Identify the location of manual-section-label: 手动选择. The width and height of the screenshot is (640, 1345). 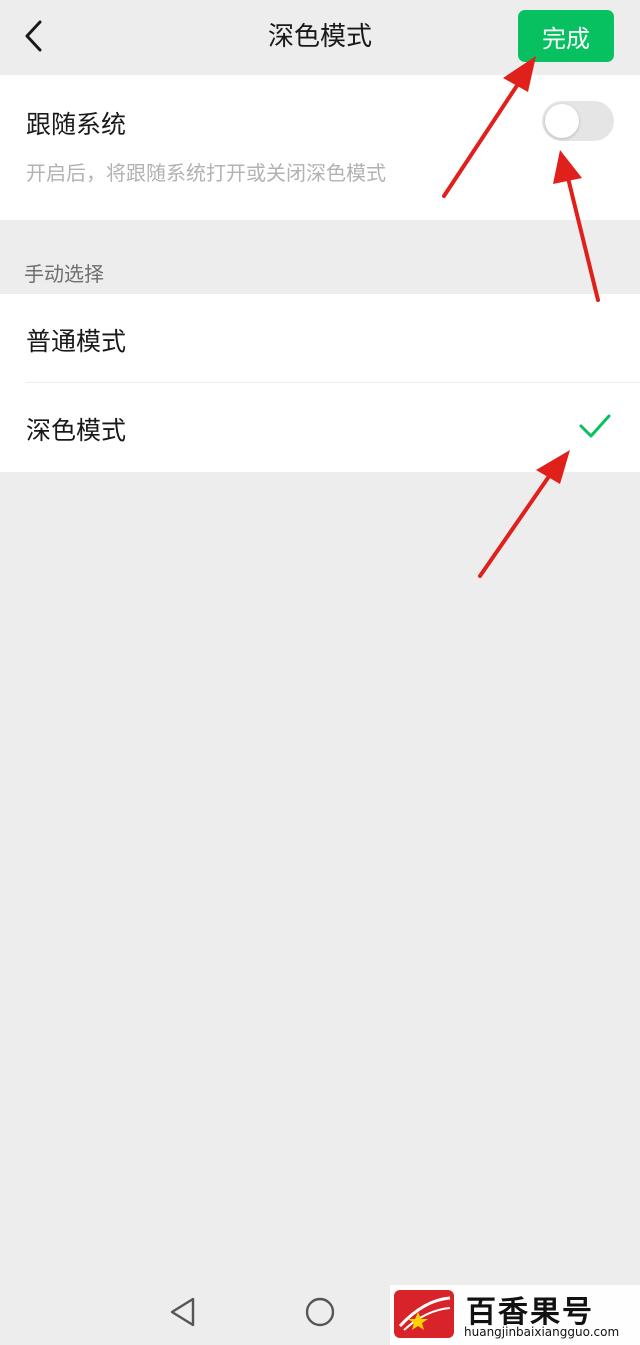
(64, 274).